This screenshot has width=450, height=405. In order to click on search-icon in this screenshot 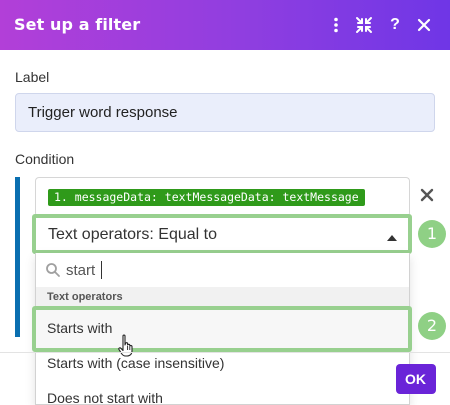, I will do `click(53, 270)`.